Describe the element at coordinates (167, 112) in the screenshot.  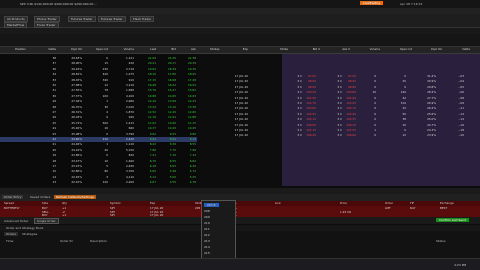
I see `call-cell: 12.40` at that location.